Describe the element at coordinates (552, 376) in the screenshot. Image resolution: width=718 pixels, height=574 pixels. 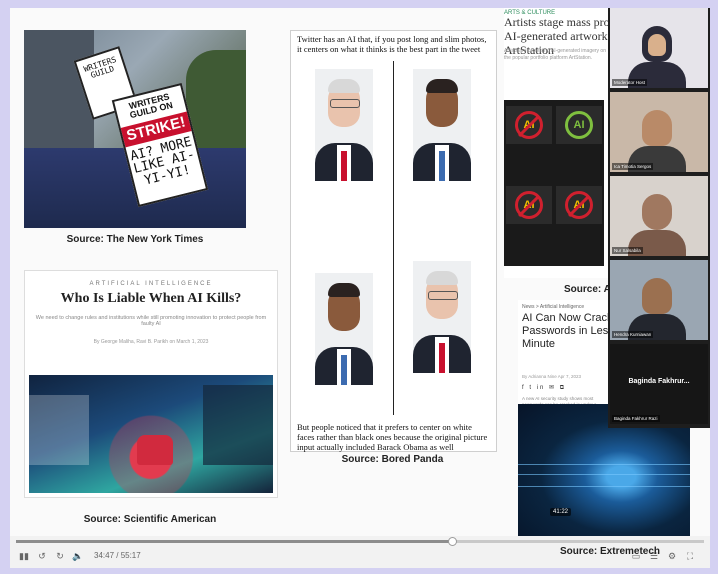
I see `article-meta: By Adrianna Nine Apr 7, 2023` at that location.